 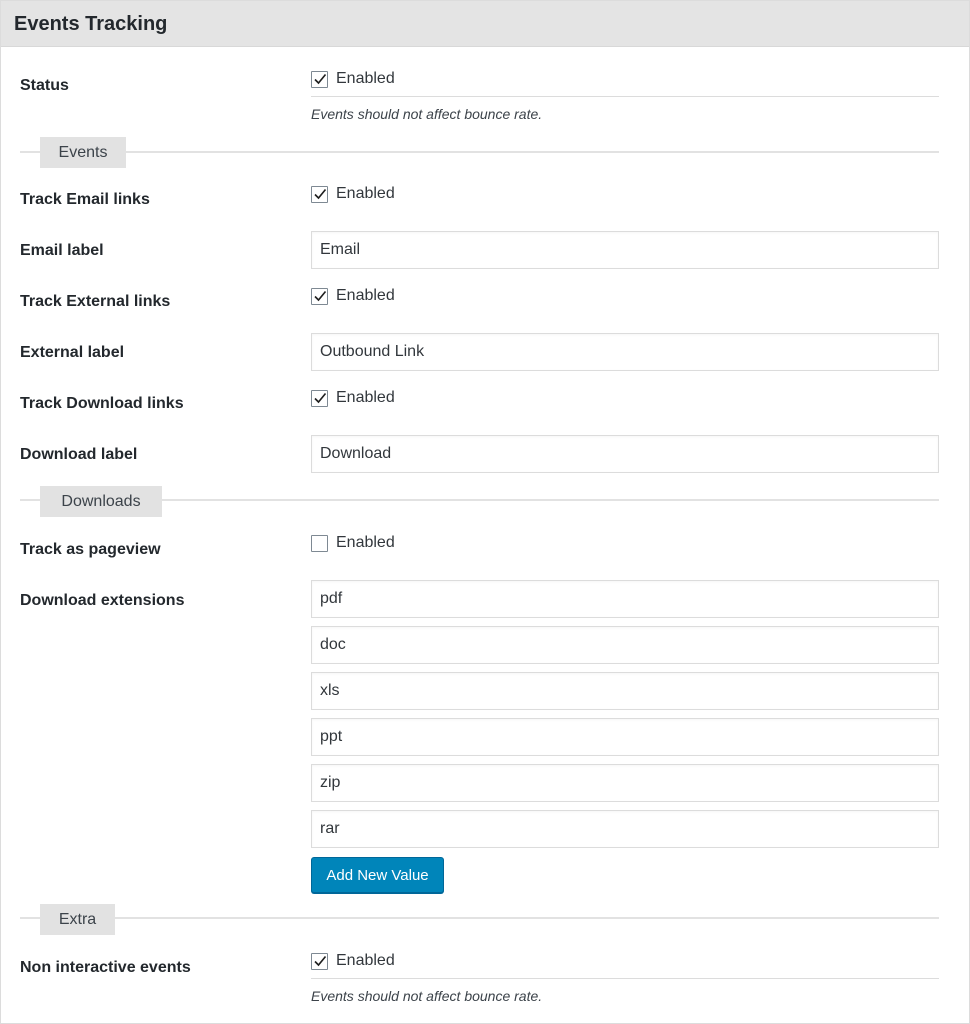 What do you see at coordinates (77, 919) in the screenshot?
I see `section-heading-extra: Extra` at bounding box center [77, 919].